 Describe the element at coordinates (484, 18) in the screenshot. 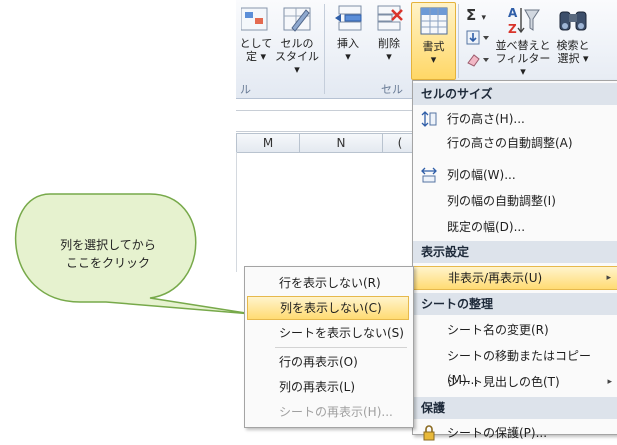

I see `autosum-arrow: ▾` at that location.